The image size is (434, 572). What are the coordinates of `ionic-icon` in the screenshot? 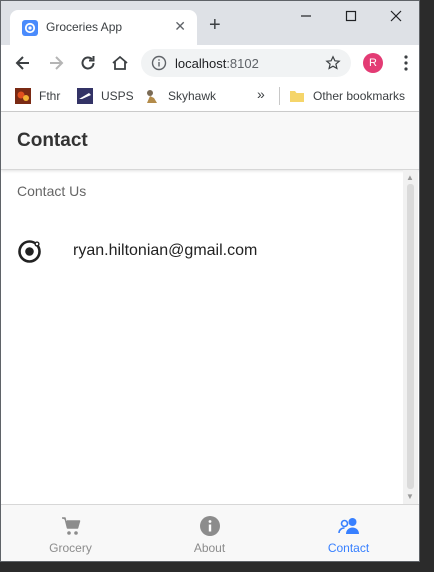 It's located at (29, 251).